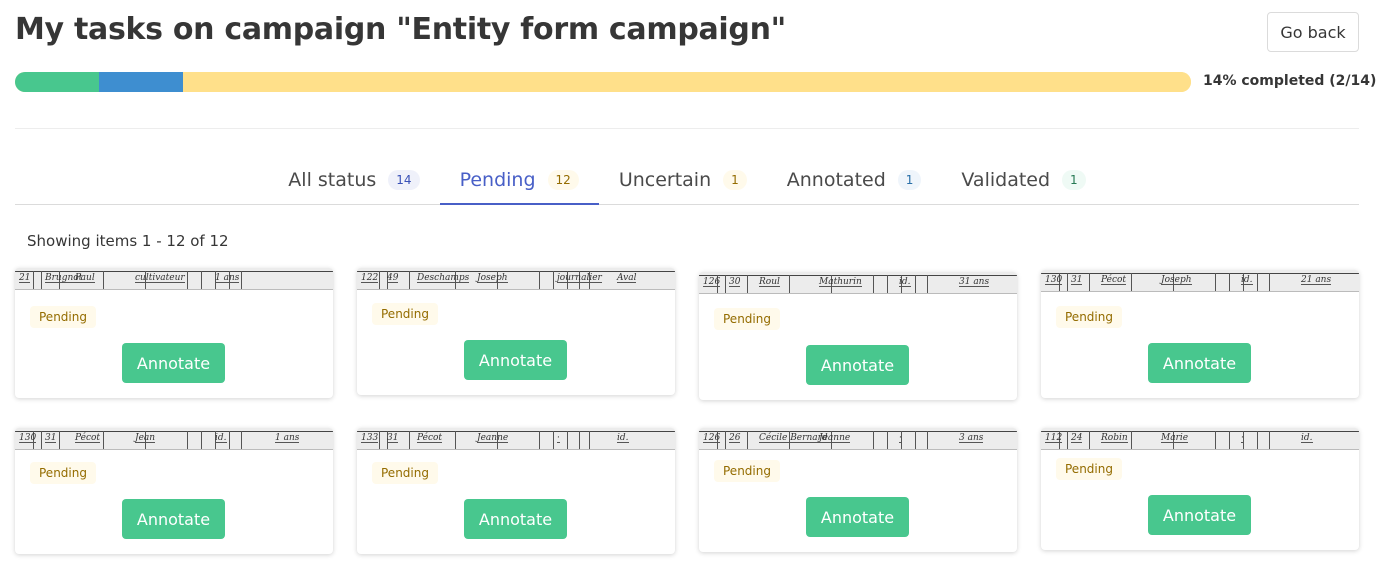 This screenshot has height=568, width=1382. I want to click on document-thumbnail: 133 31 Pécot Jeanne · id., so click(516, 439).